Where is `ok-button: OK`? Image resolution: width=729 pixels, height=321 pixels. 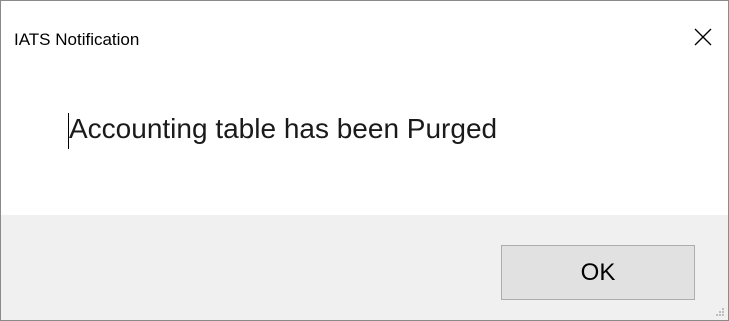 ok-button: OK is located at coordinates (598, 272).